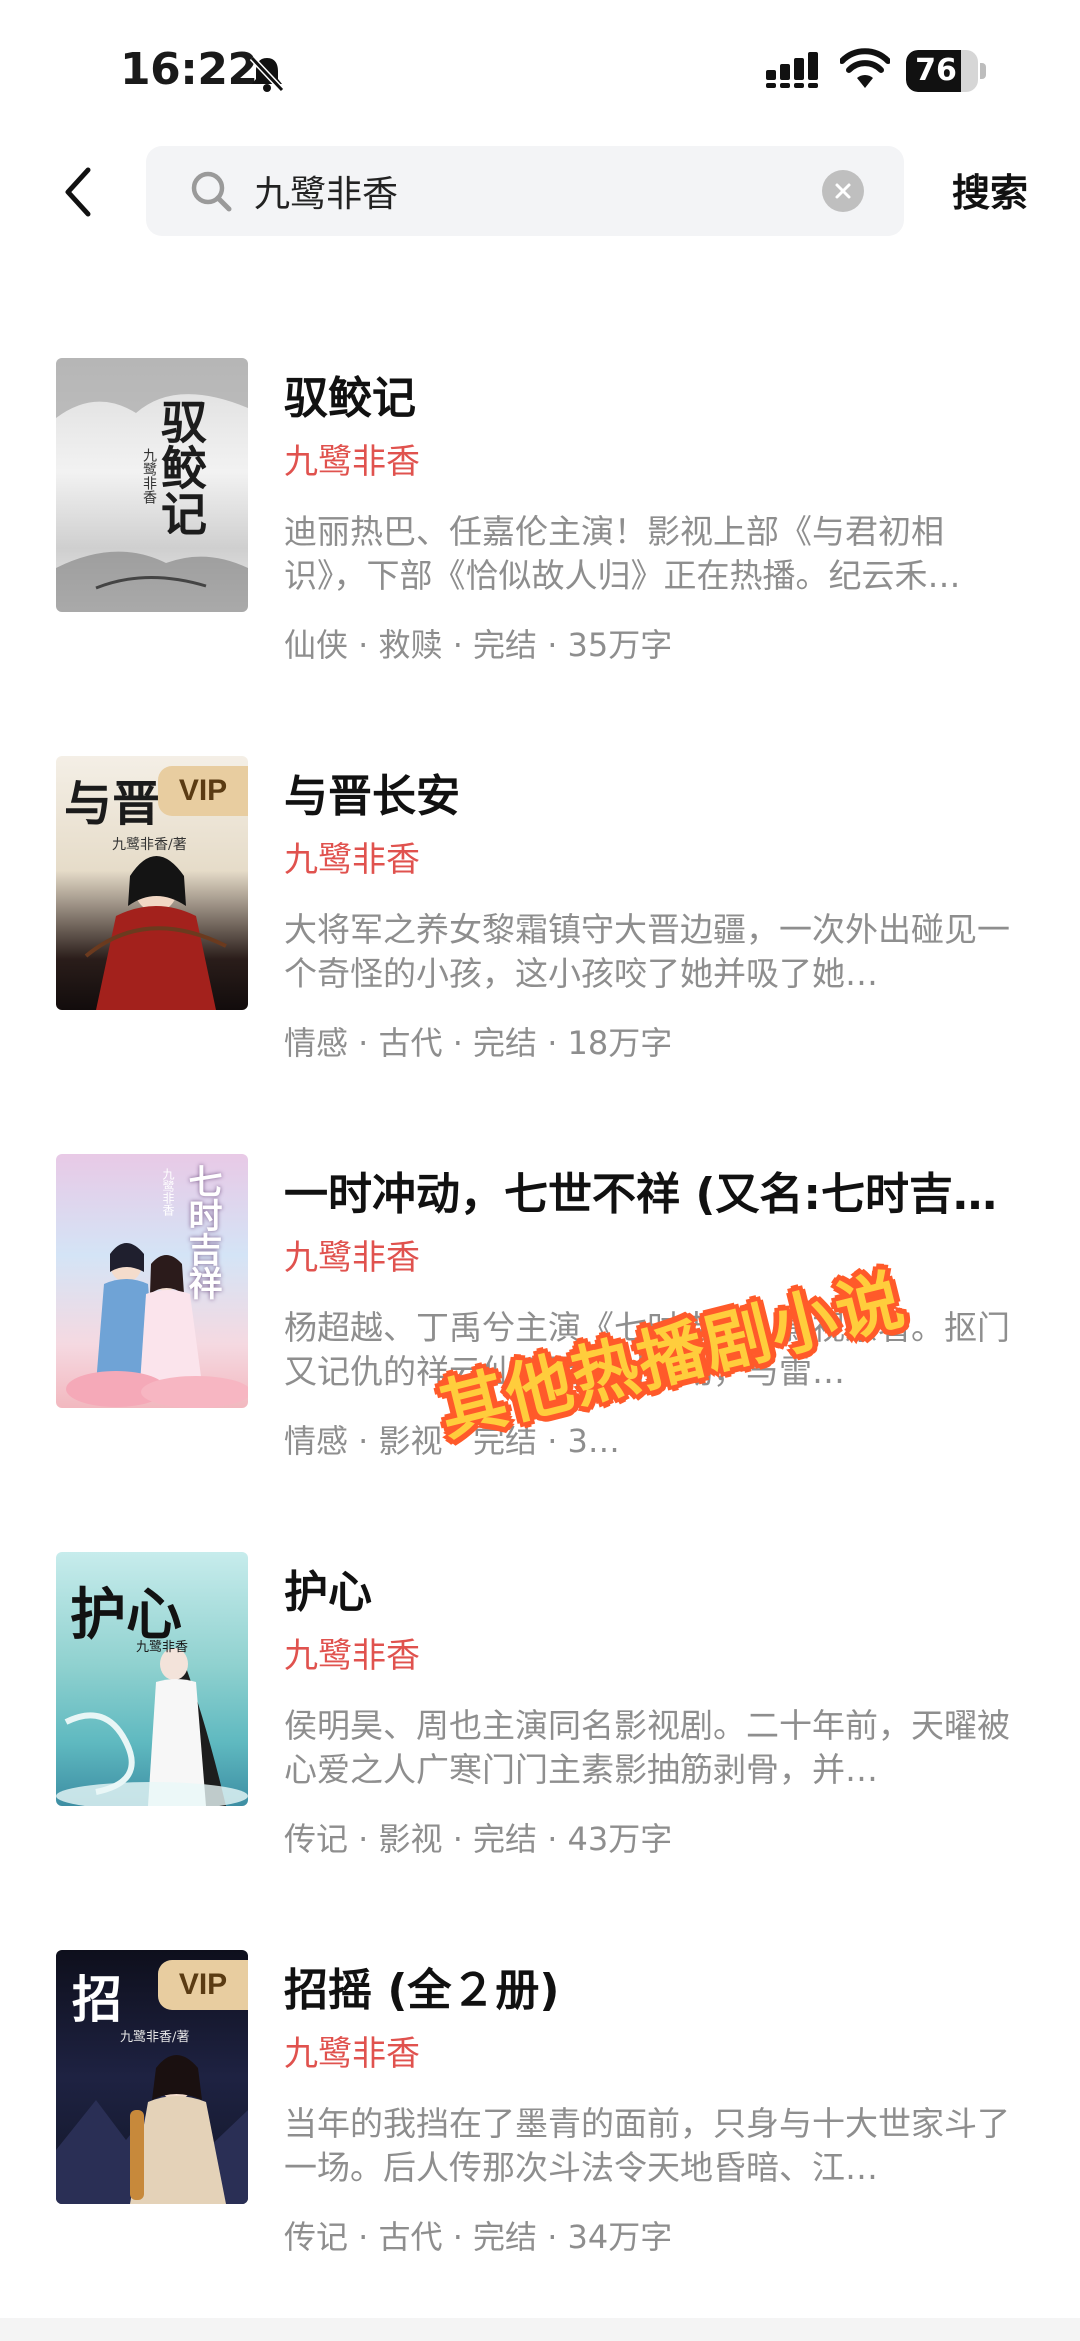  What do you see at coordinates (478, 2237) in the screenshot?
I see `book-meta: 传记 · 古代 · 完结 · 34万字` at bounding box center [478, 2237].